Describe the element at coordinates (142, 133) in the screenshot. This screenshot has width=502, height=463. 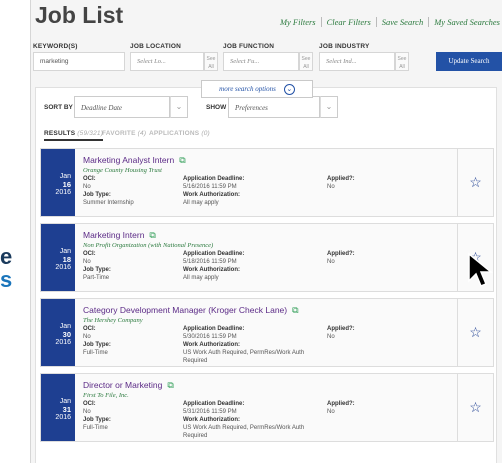
I see `tab-favorite-count: (4)` at that location.